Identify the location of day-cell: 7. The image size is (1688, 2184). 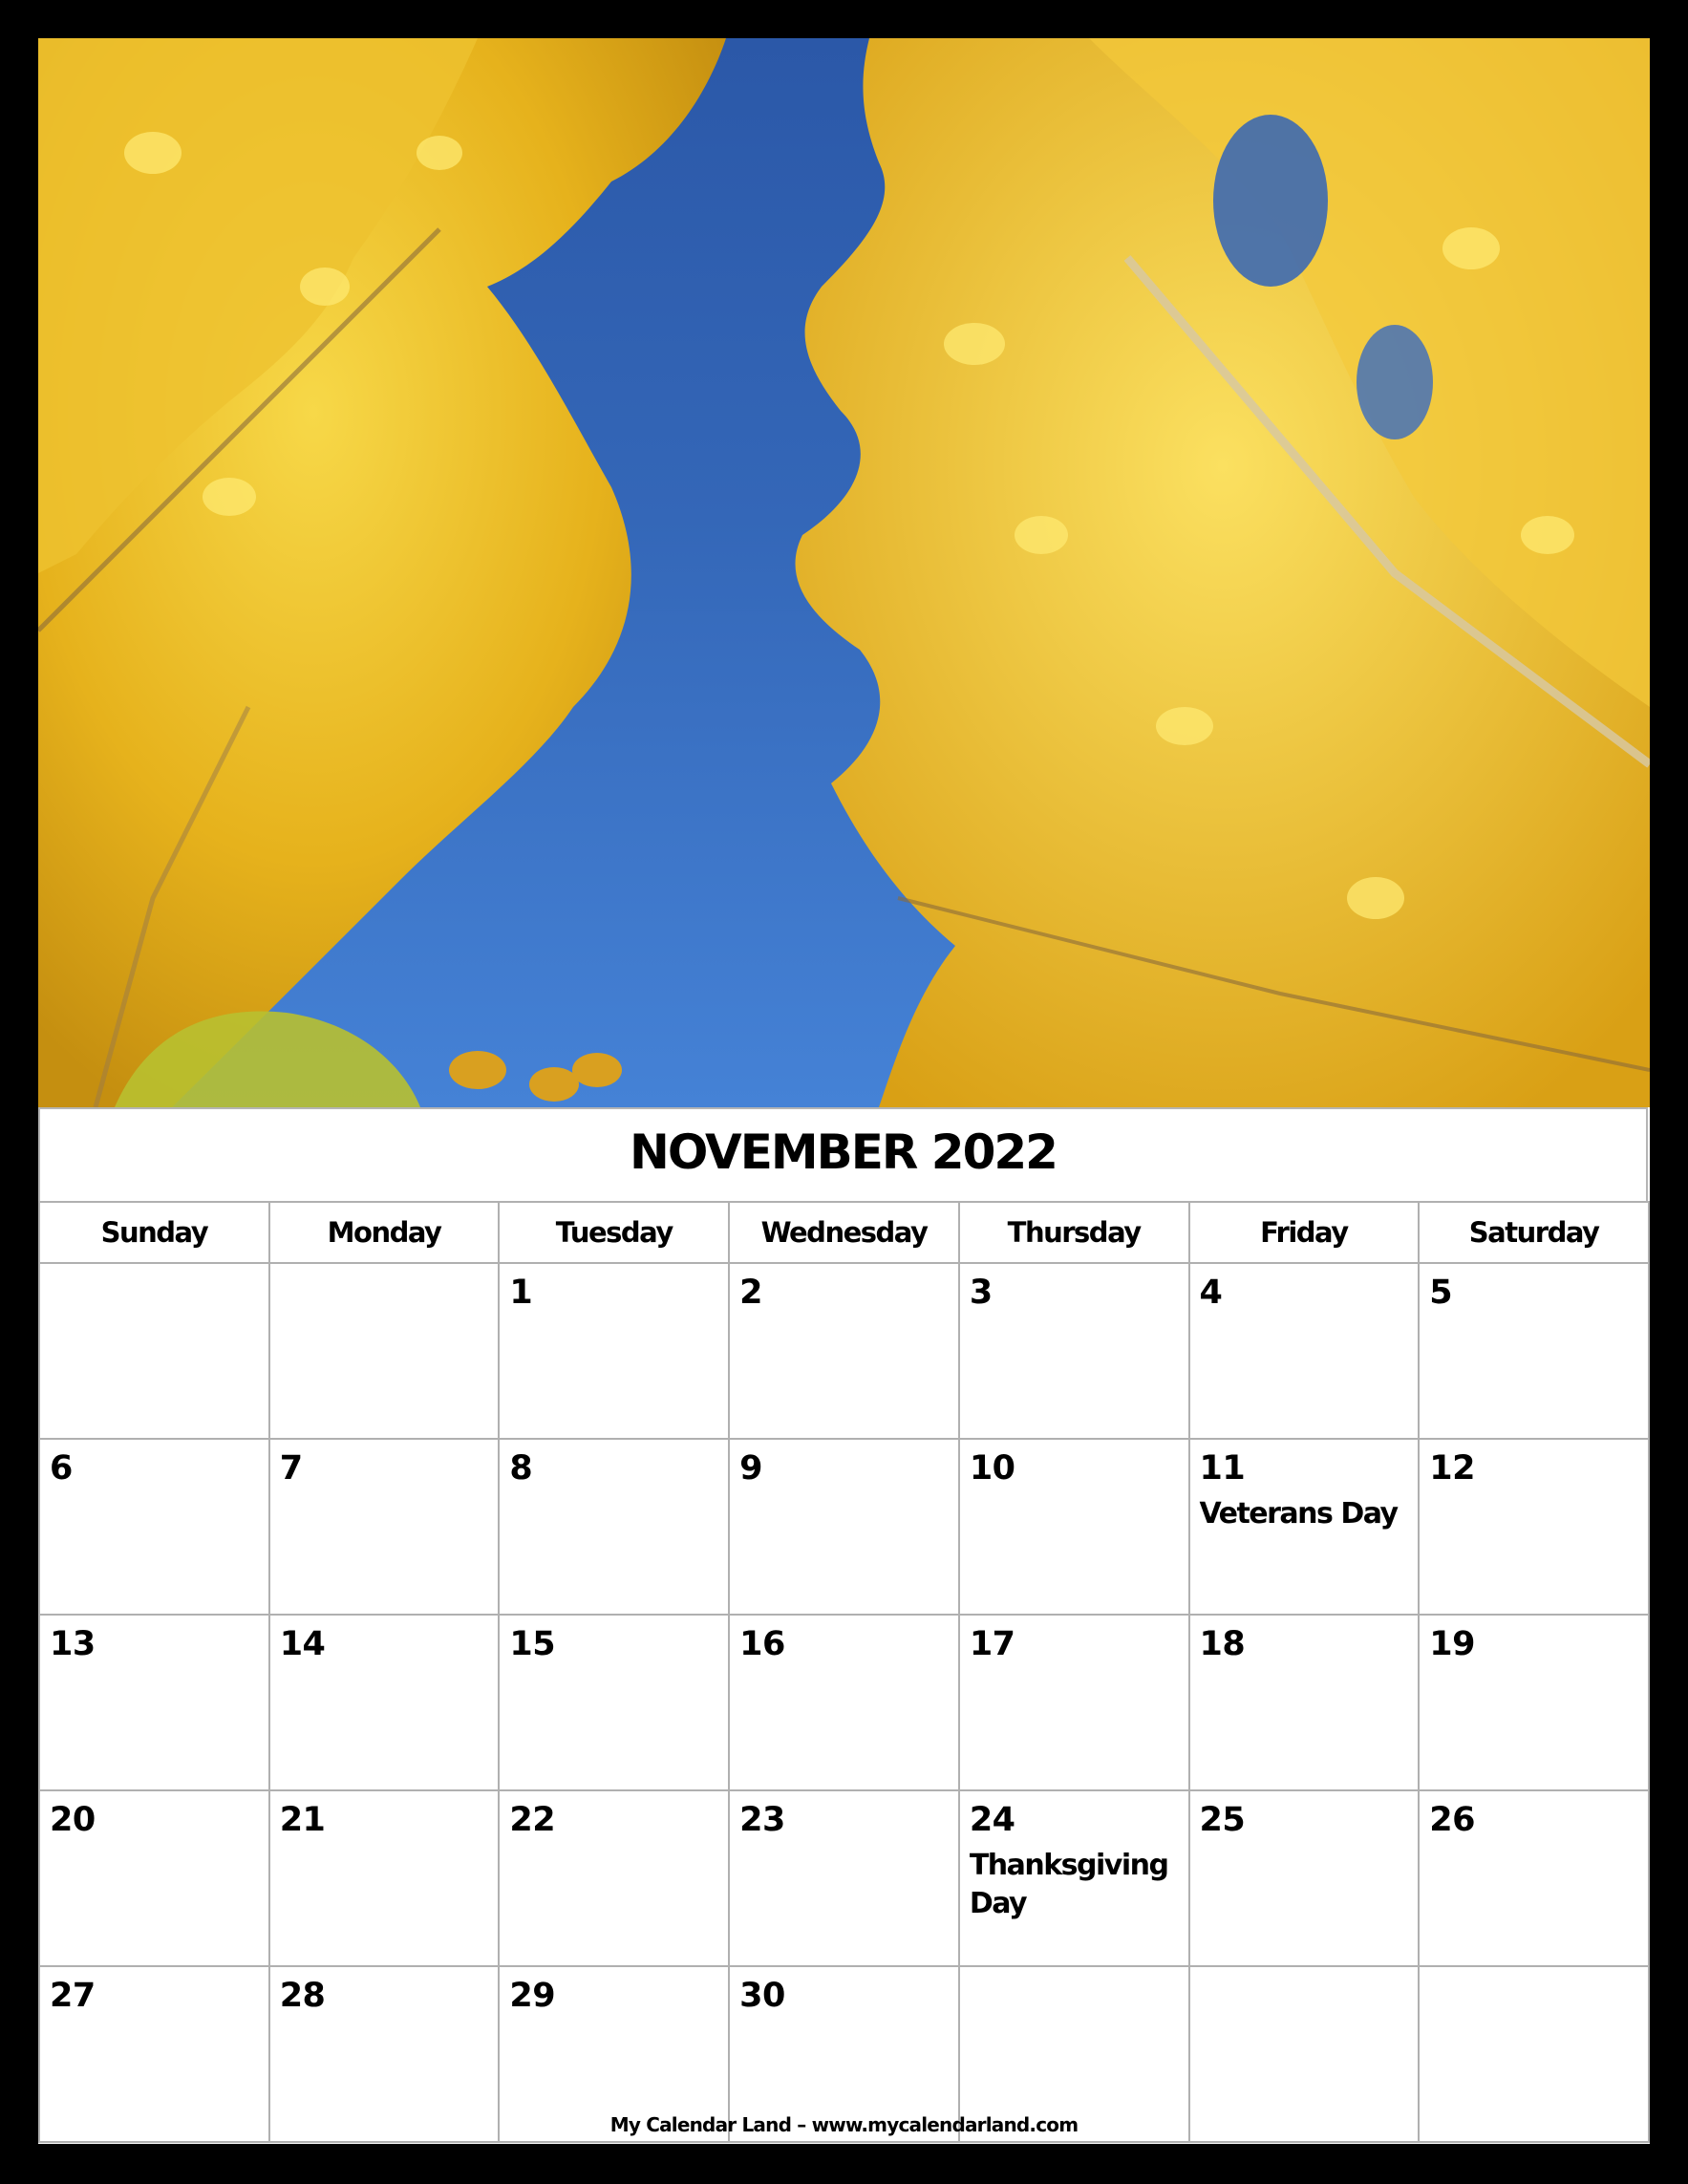
(384, 1527).